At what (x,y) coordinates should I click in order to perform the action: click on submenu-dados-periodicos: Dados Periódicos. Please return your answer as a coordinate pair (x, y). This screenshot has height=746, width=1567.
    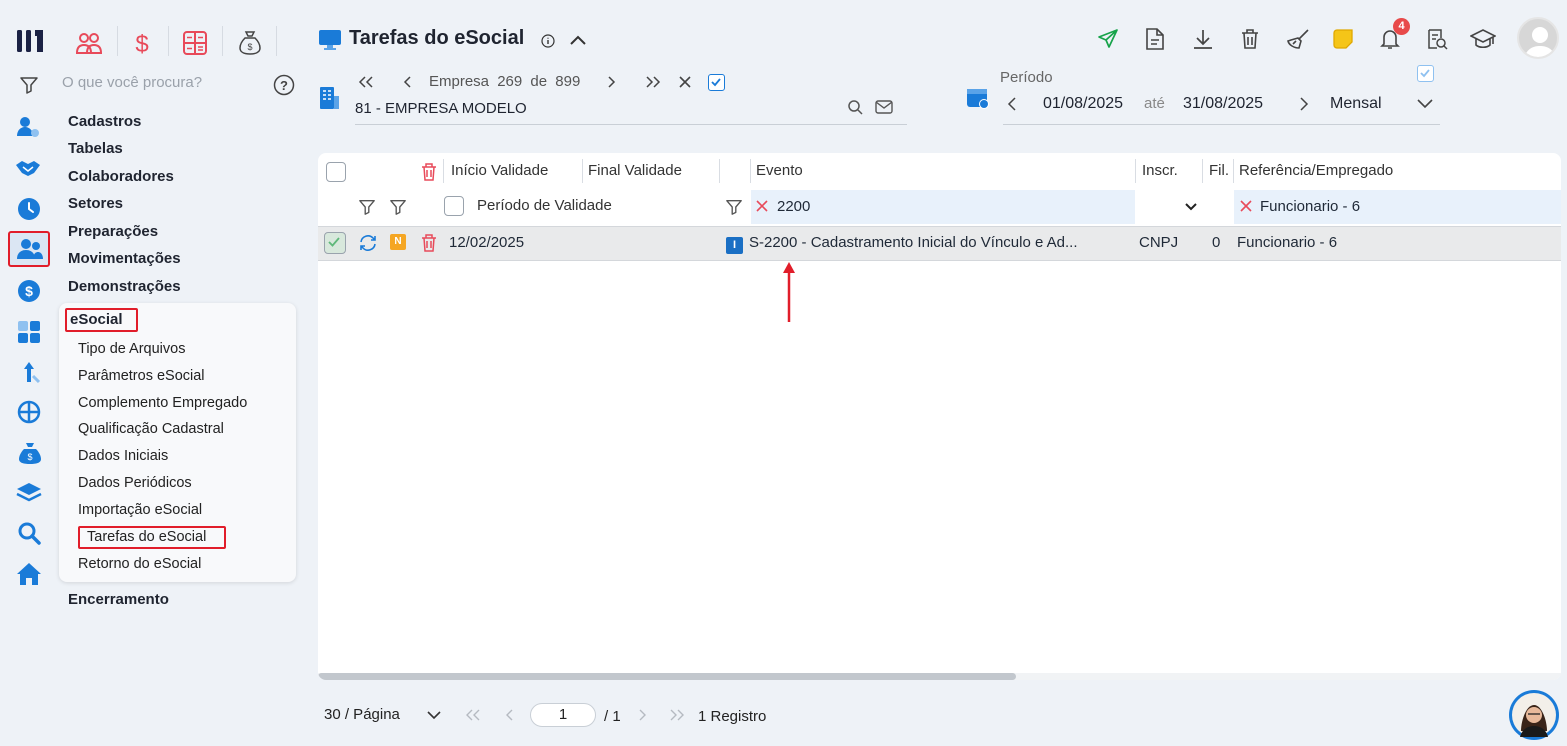
    Looking at the image, I should click on (135, 483).